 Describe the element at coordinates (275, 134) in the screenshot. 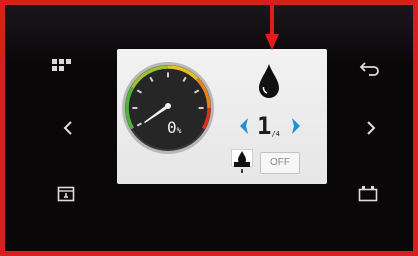

I see `drop-level-suffix: /4` at that location.